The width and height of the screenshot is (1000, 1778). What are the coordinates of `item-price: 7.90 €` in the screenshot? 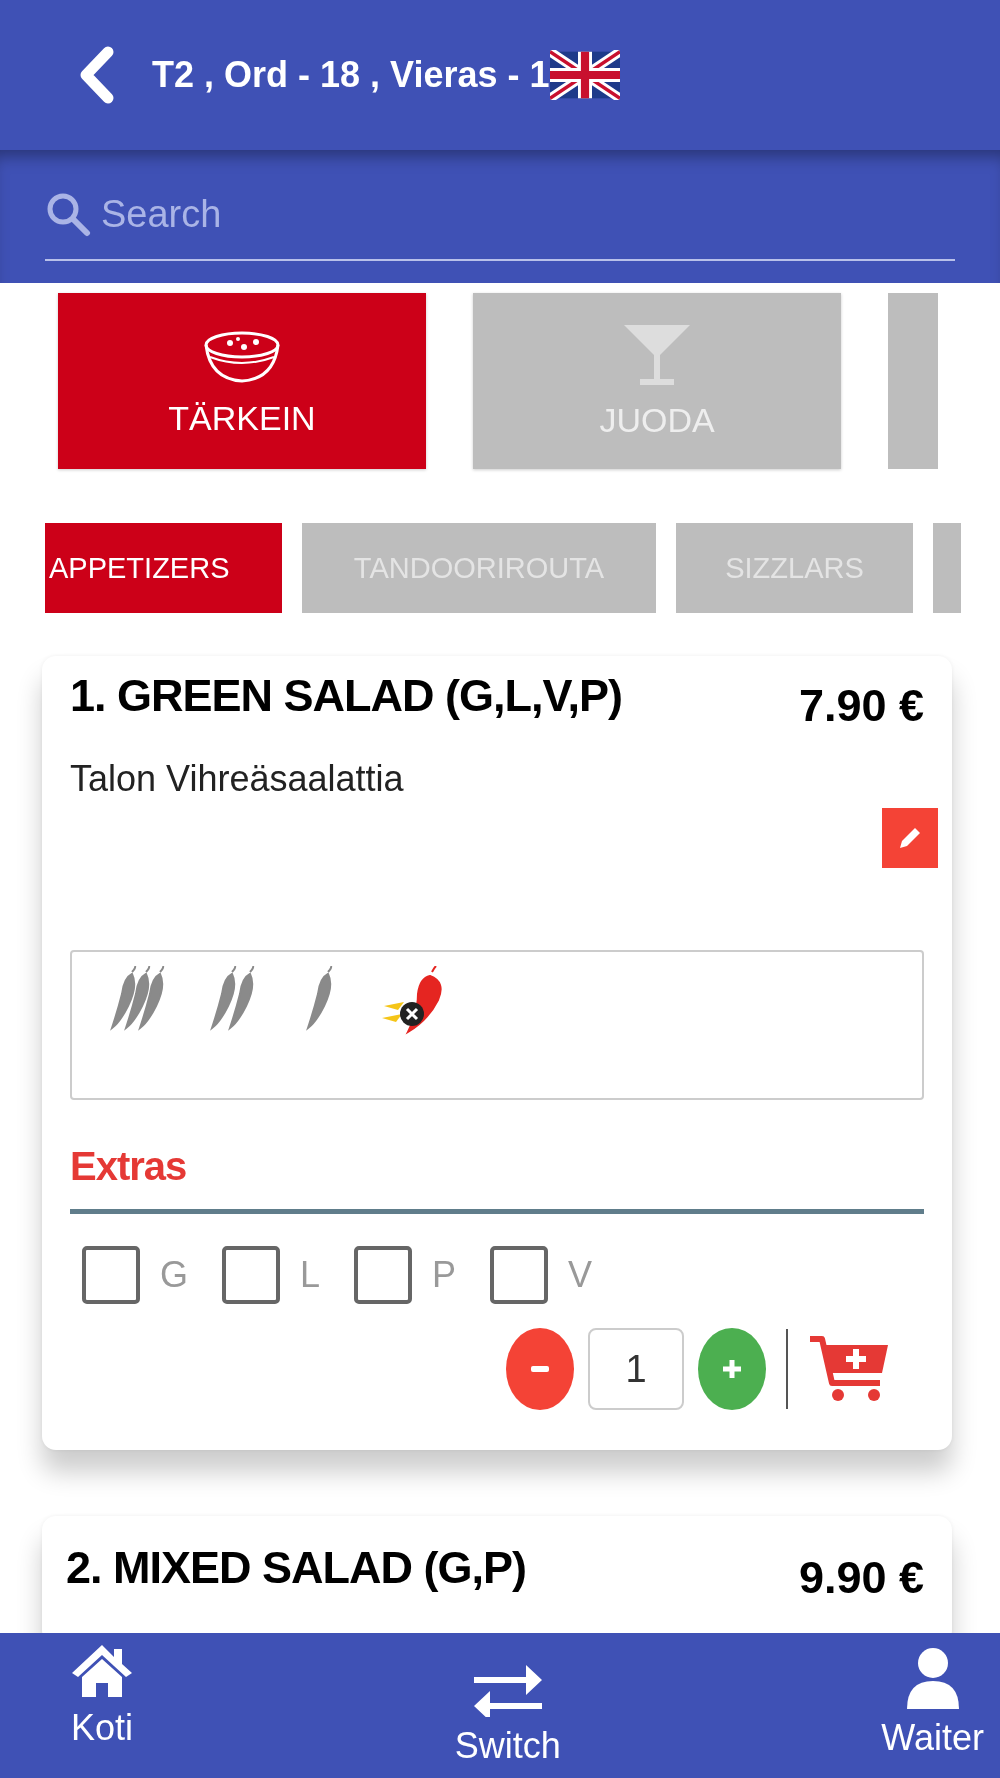 It's located at (861, 706).